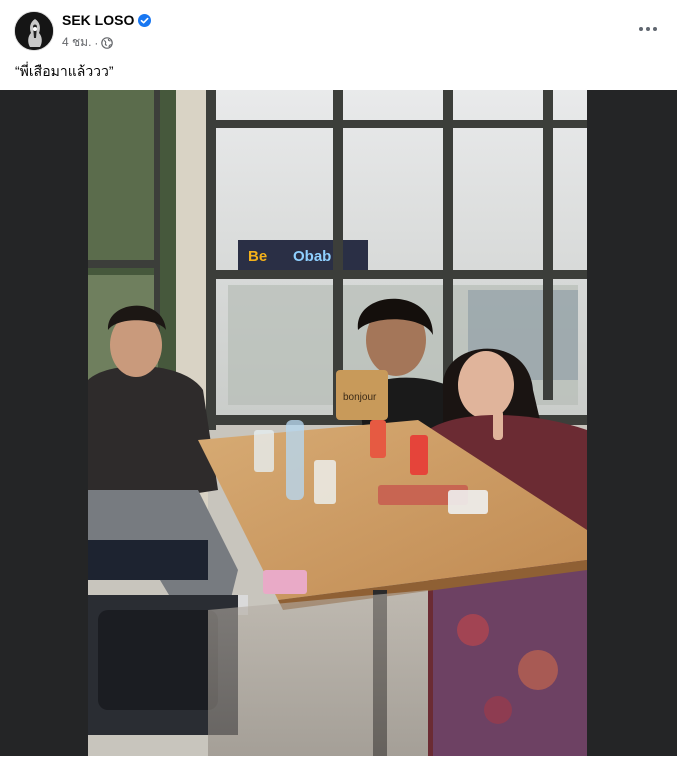 The width and height of the screenshot is (677, 761). What do you see at coordinates (360, 397) in the screenshot?
I see `bag-label: bonjour` at bounding box center [360, 397].